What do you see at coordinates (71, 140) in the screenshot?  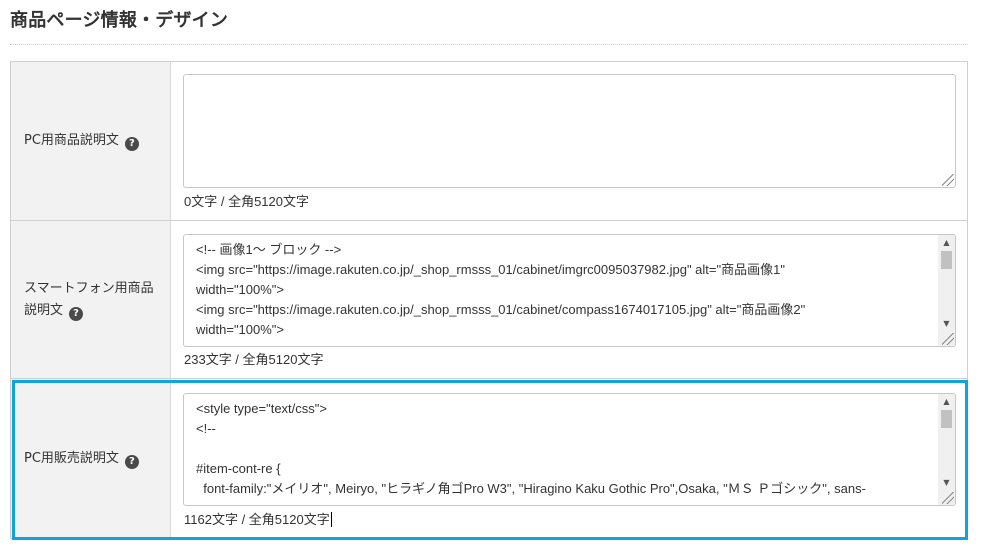 I see `field-label-pc-product-description: PC用商品説明文` at bounding box center [71, 140].